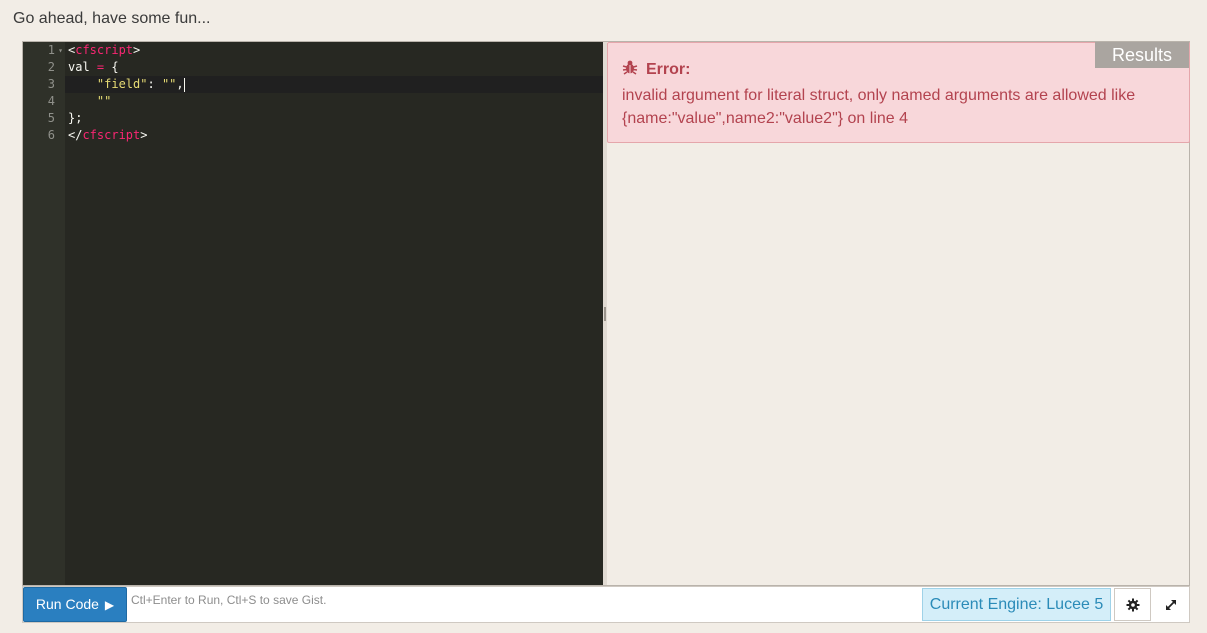 The image size is (1207, 633). Describe the element at coordinates (1016, 604) in the screenshot. I see `engine-selector: Current Engine: Lucee 5` at that location.